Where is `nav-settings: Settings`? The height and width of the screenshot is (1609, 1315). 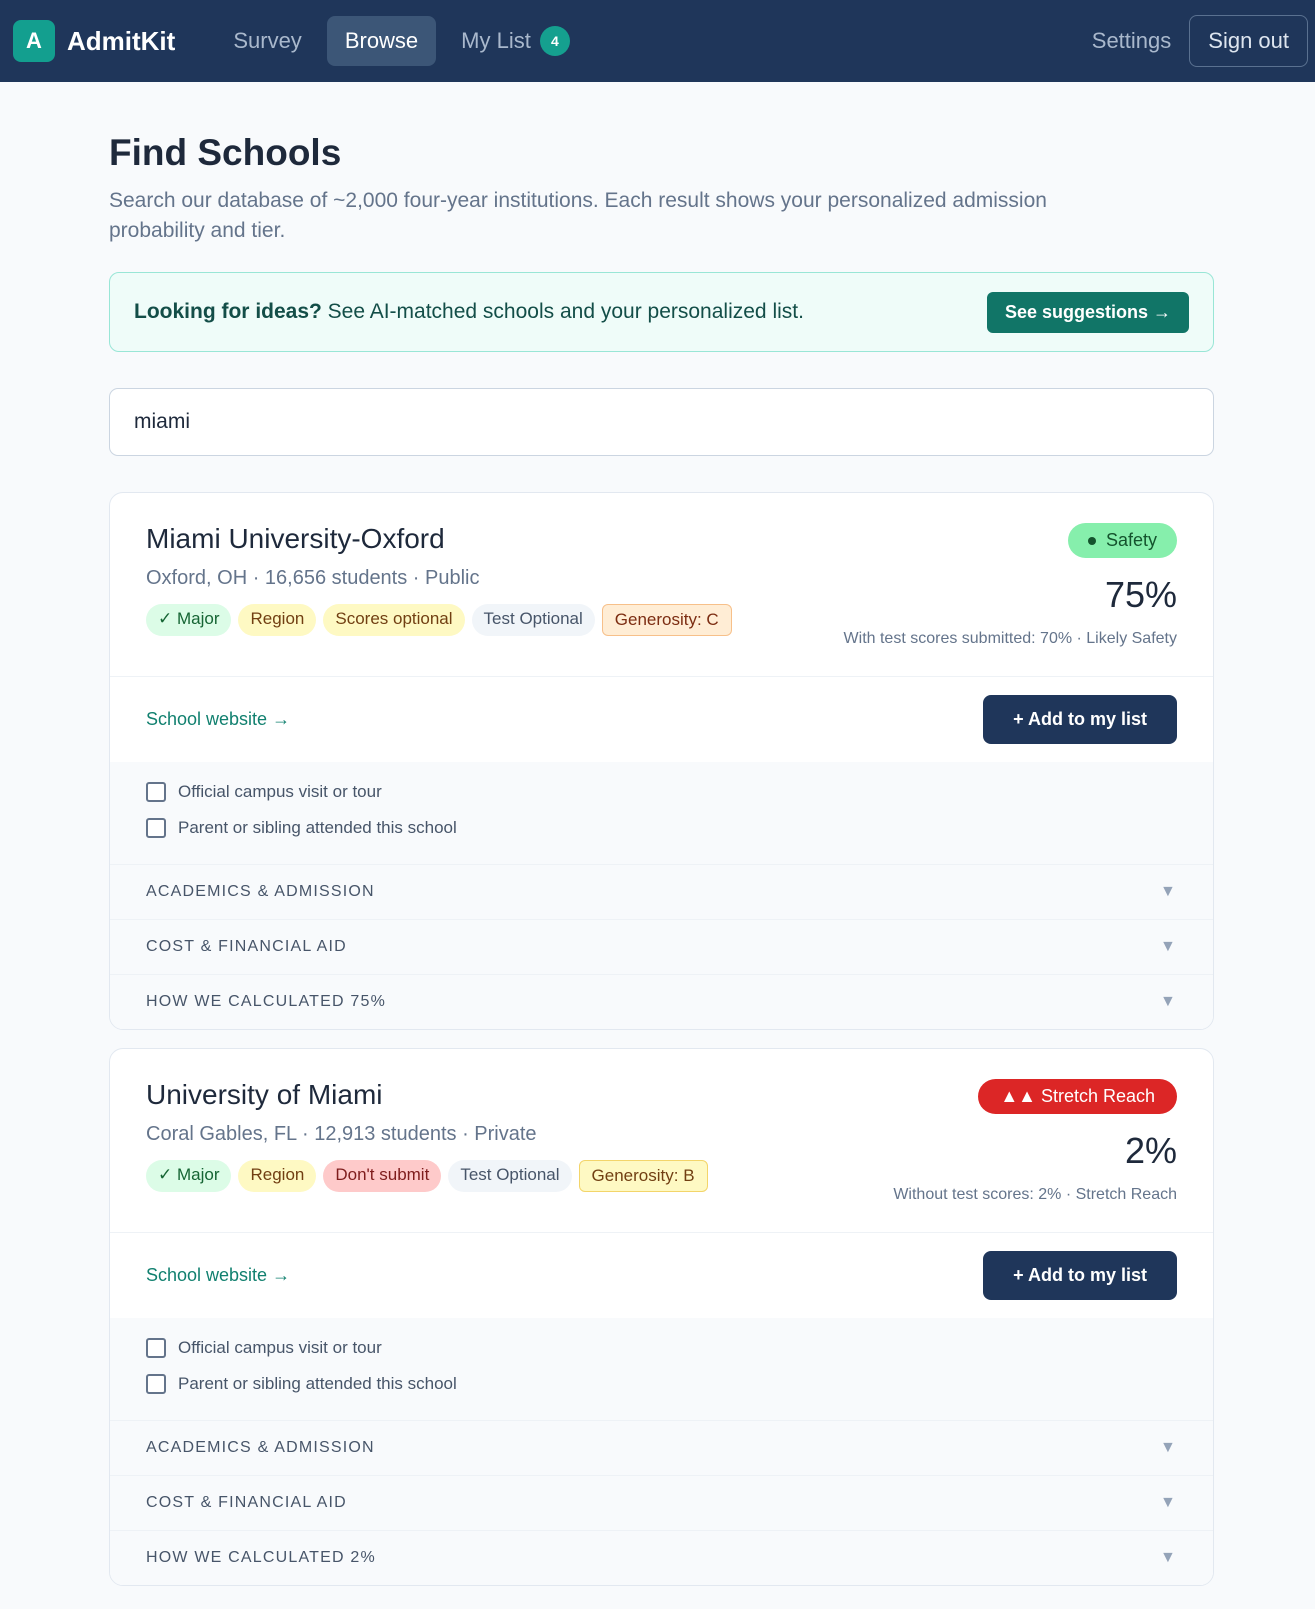
nav-settings: Settings is located at coordinates (1132, 41).